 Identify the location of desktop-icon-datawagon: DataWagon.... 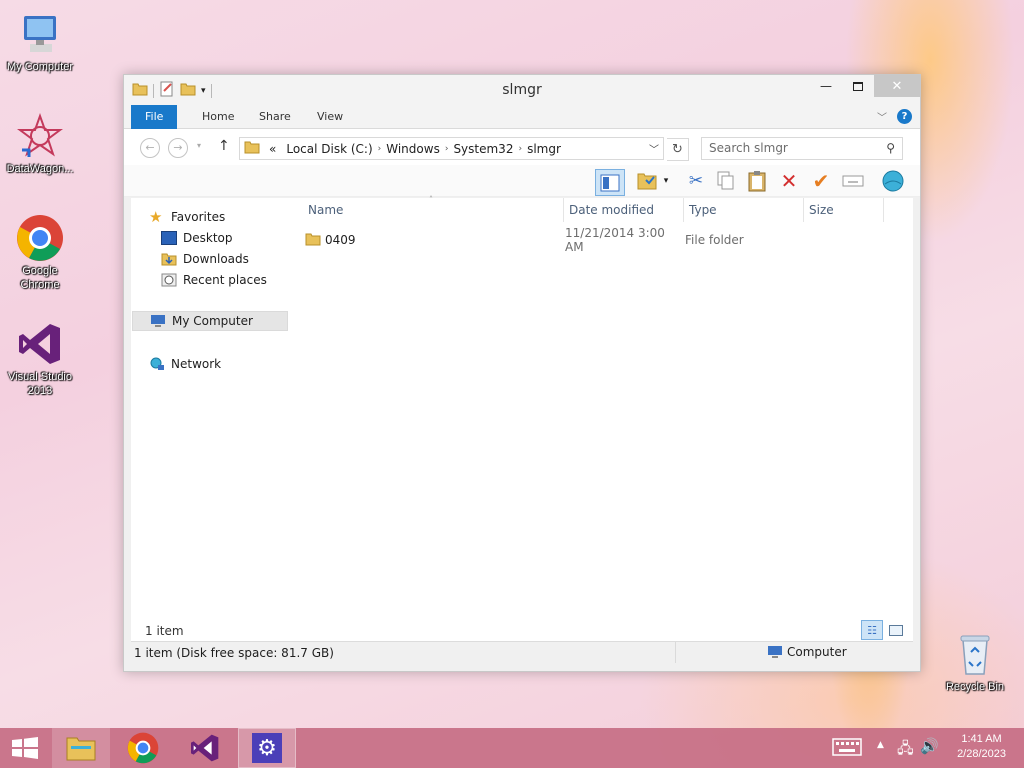
(40, 144).